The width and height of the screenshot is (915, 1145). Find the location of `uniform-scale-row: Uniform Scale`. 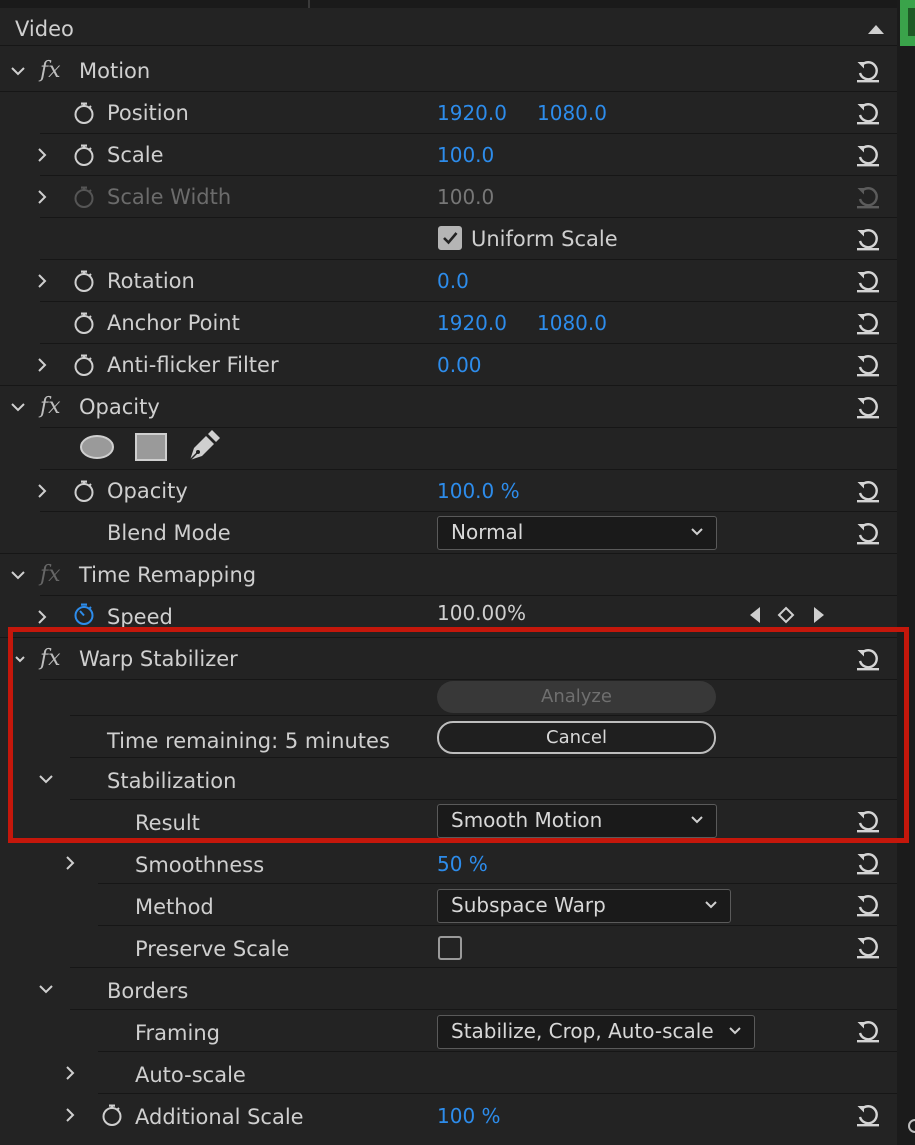

uniform-scale-row: Uniform Scale is located at coordinates (448, 239).